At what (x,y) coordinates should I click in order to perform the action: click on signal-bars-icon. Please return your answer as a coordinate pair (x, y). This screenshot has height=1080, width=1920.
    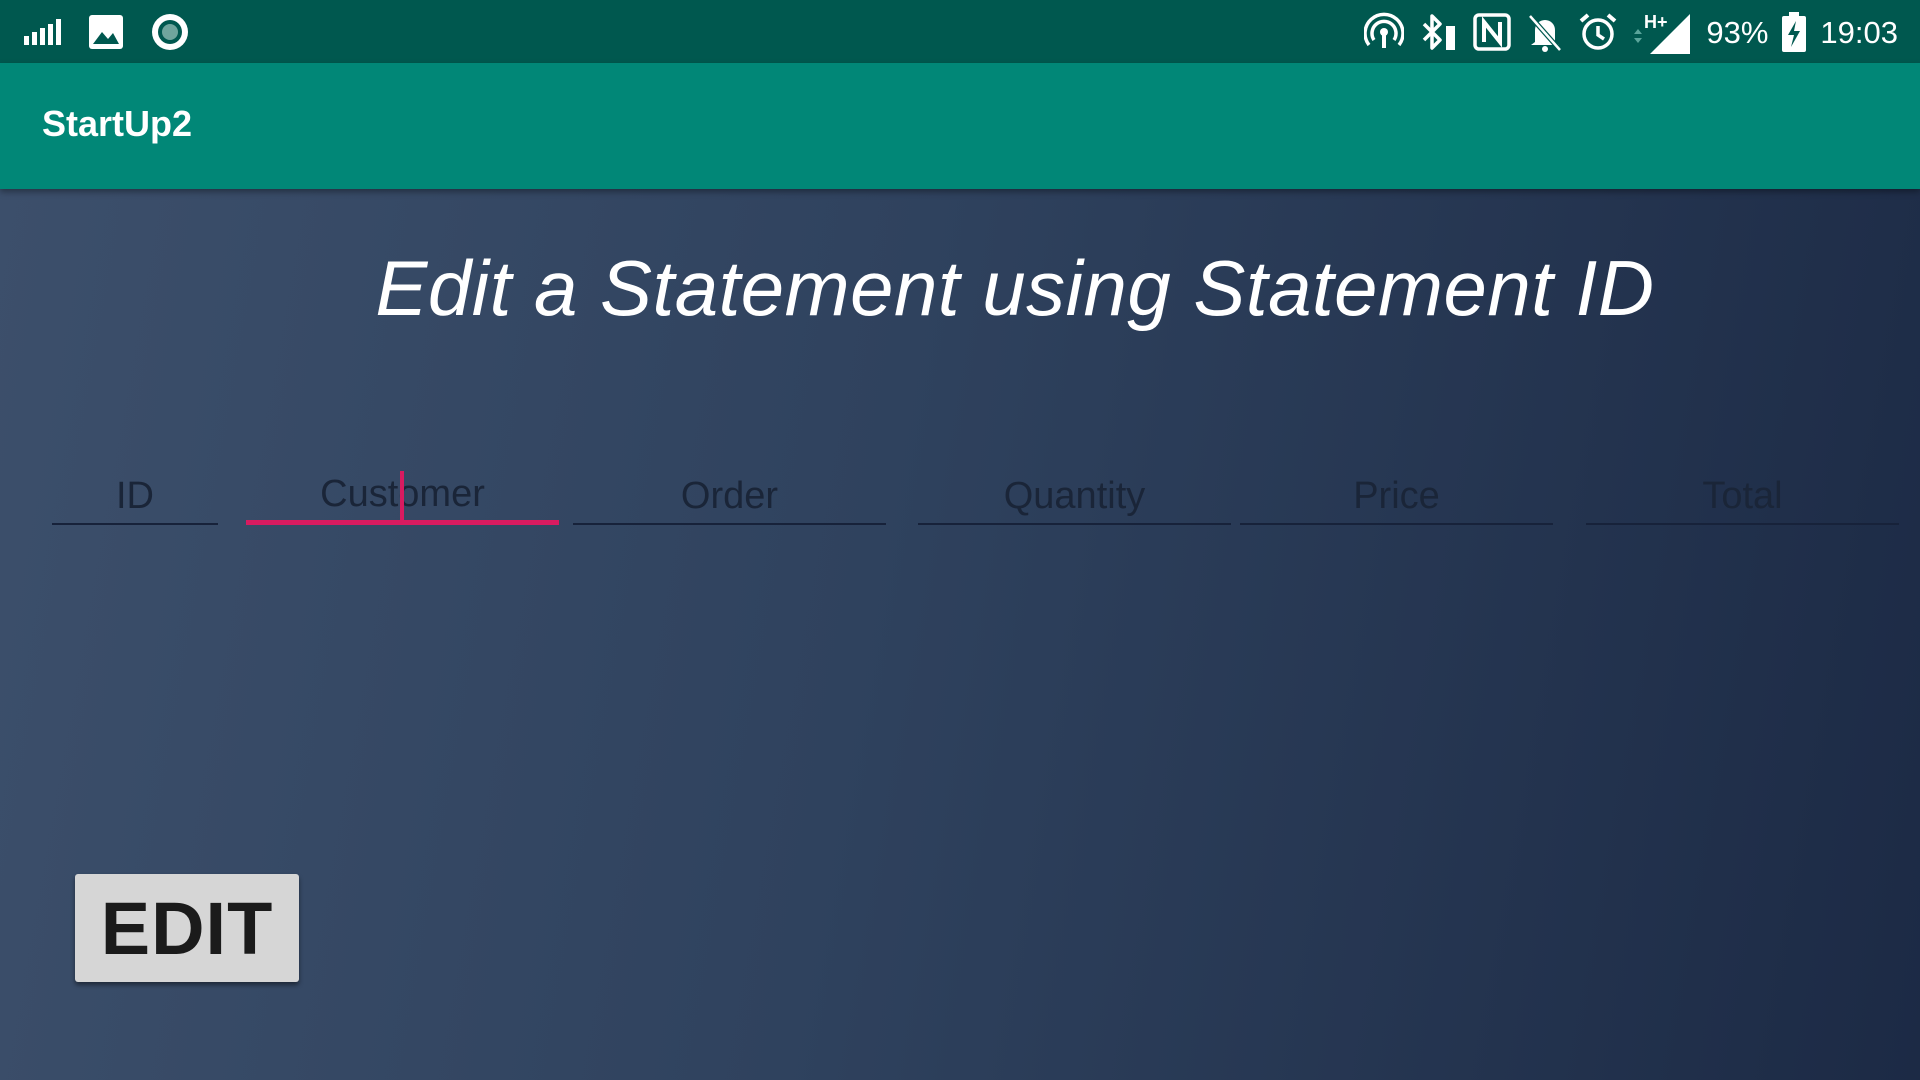
    Looking at the image, I should click on (42, 32).